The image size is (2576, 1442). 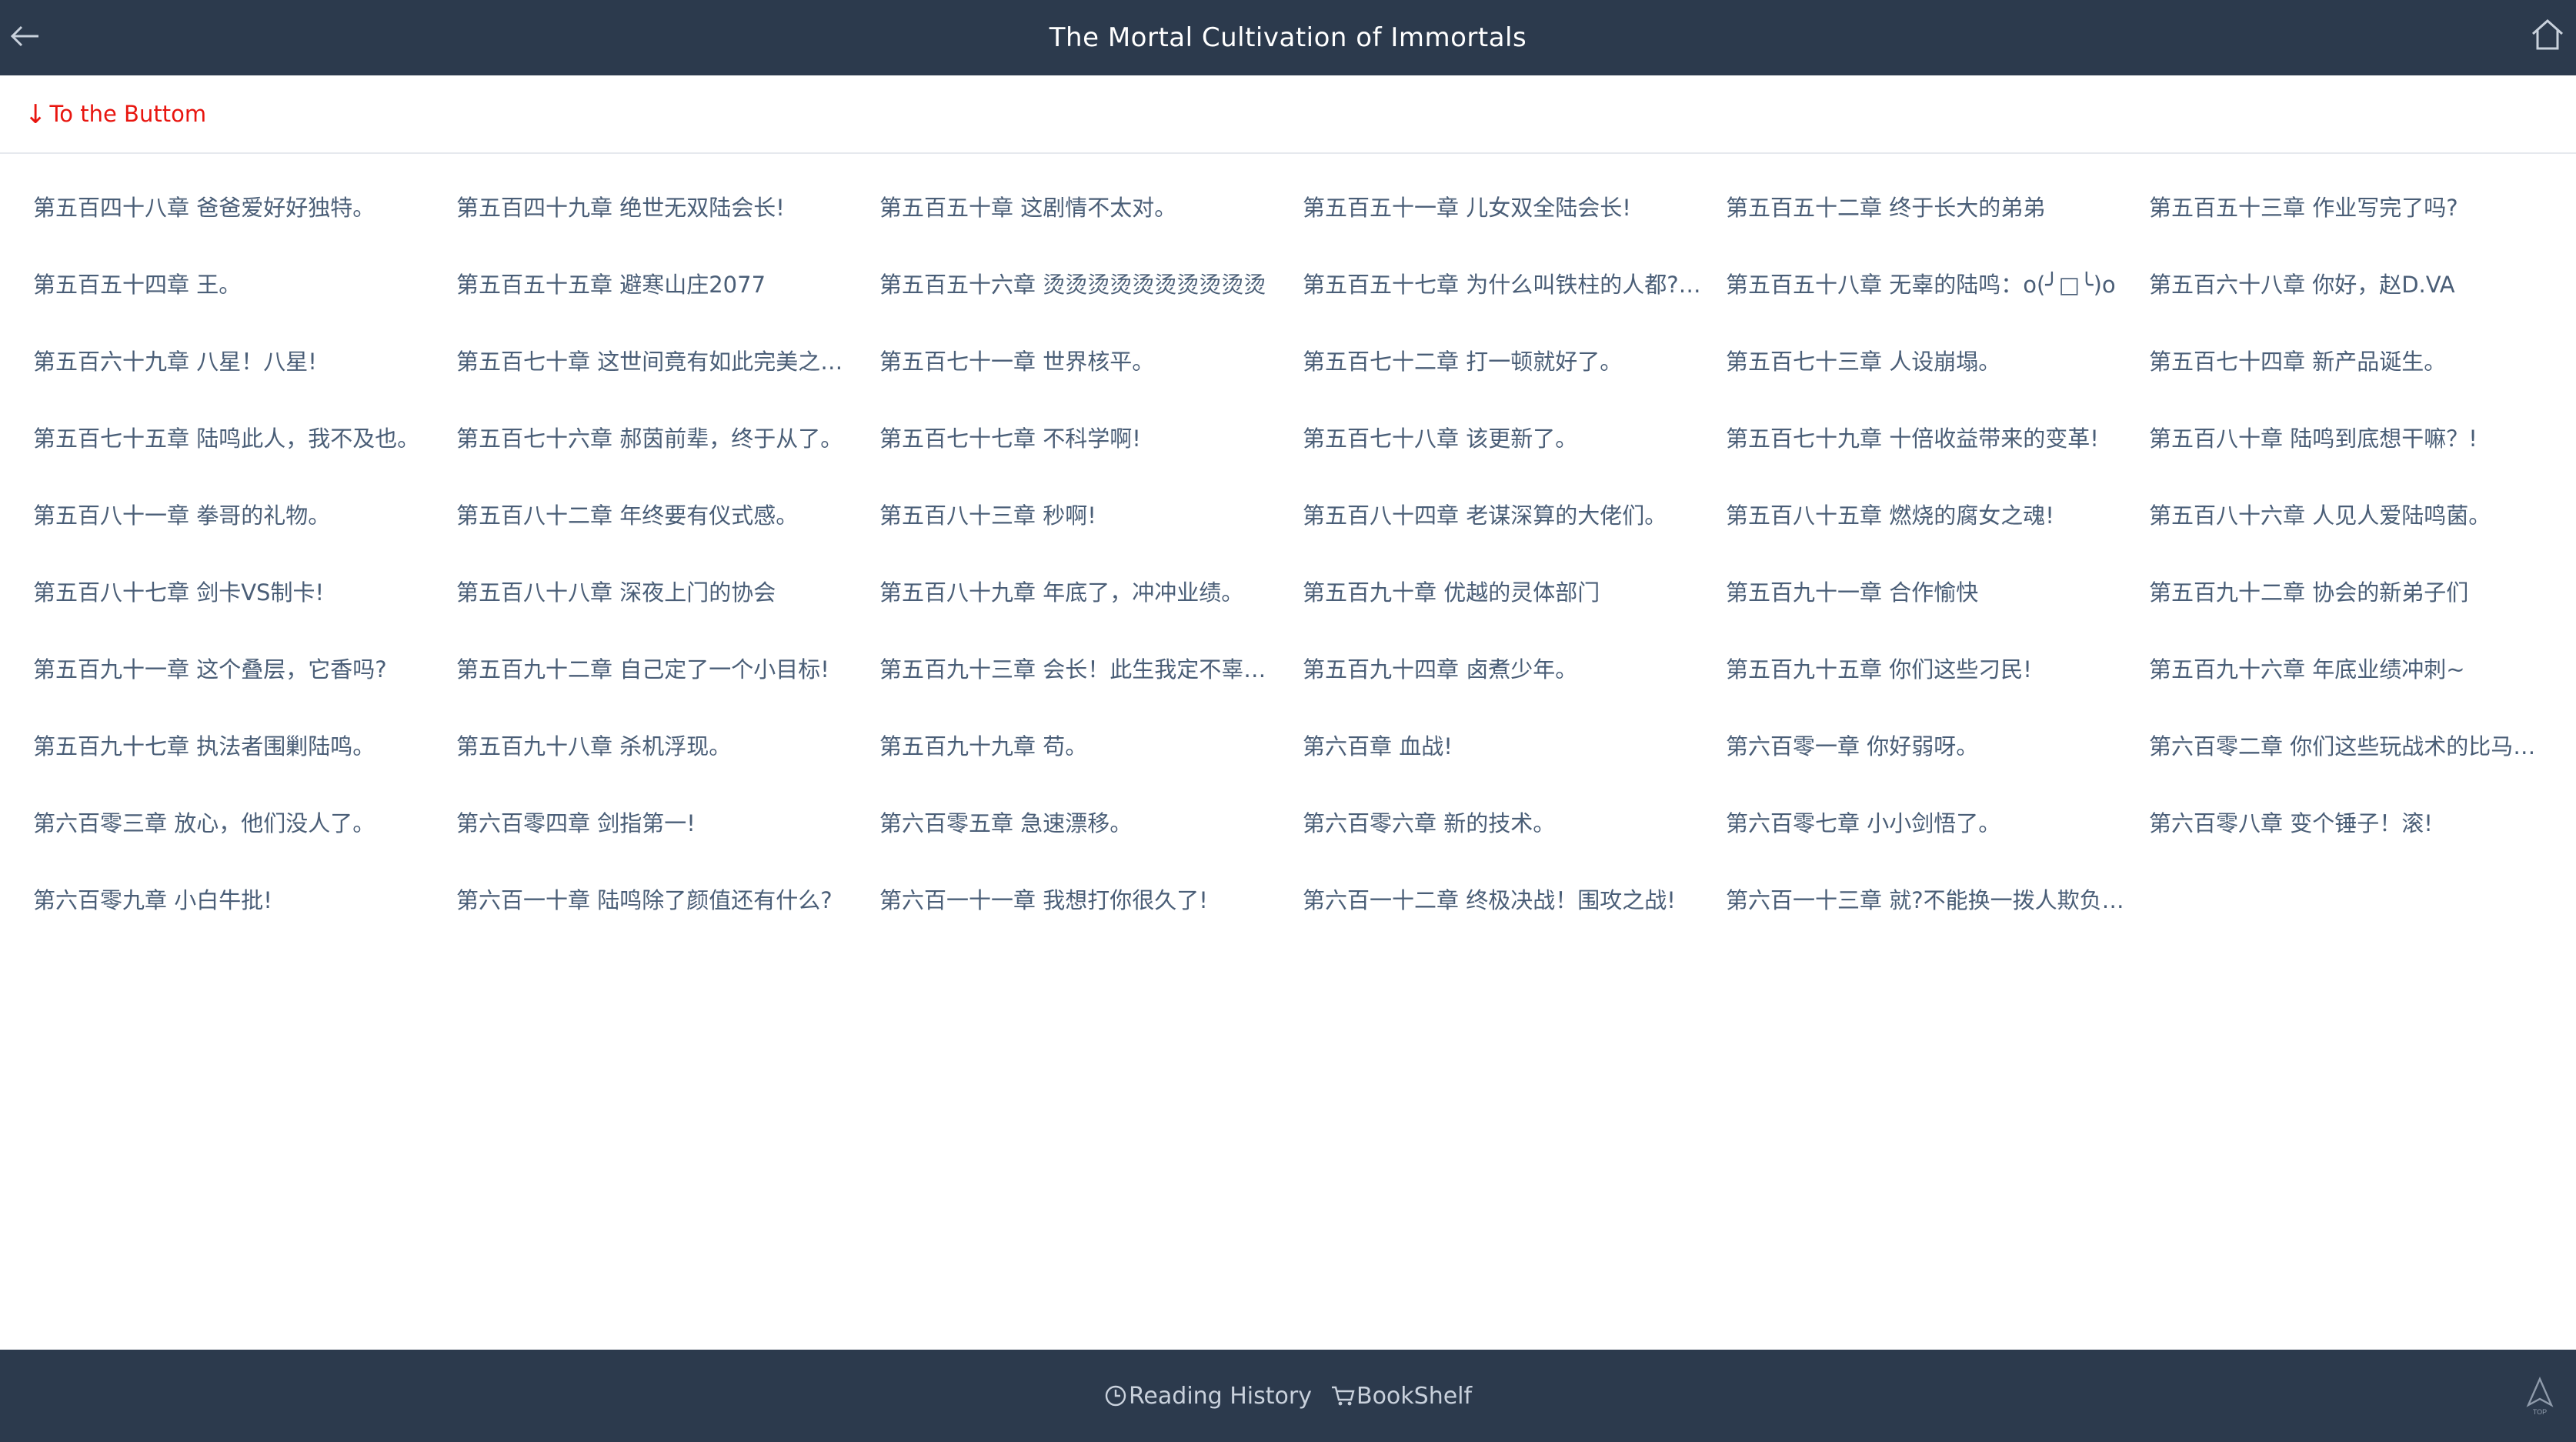 I want to click on chapter-link: 第五百五十八章 无辜的陆鸣：o(╯□╰)o, so click(x=1930, y=288).